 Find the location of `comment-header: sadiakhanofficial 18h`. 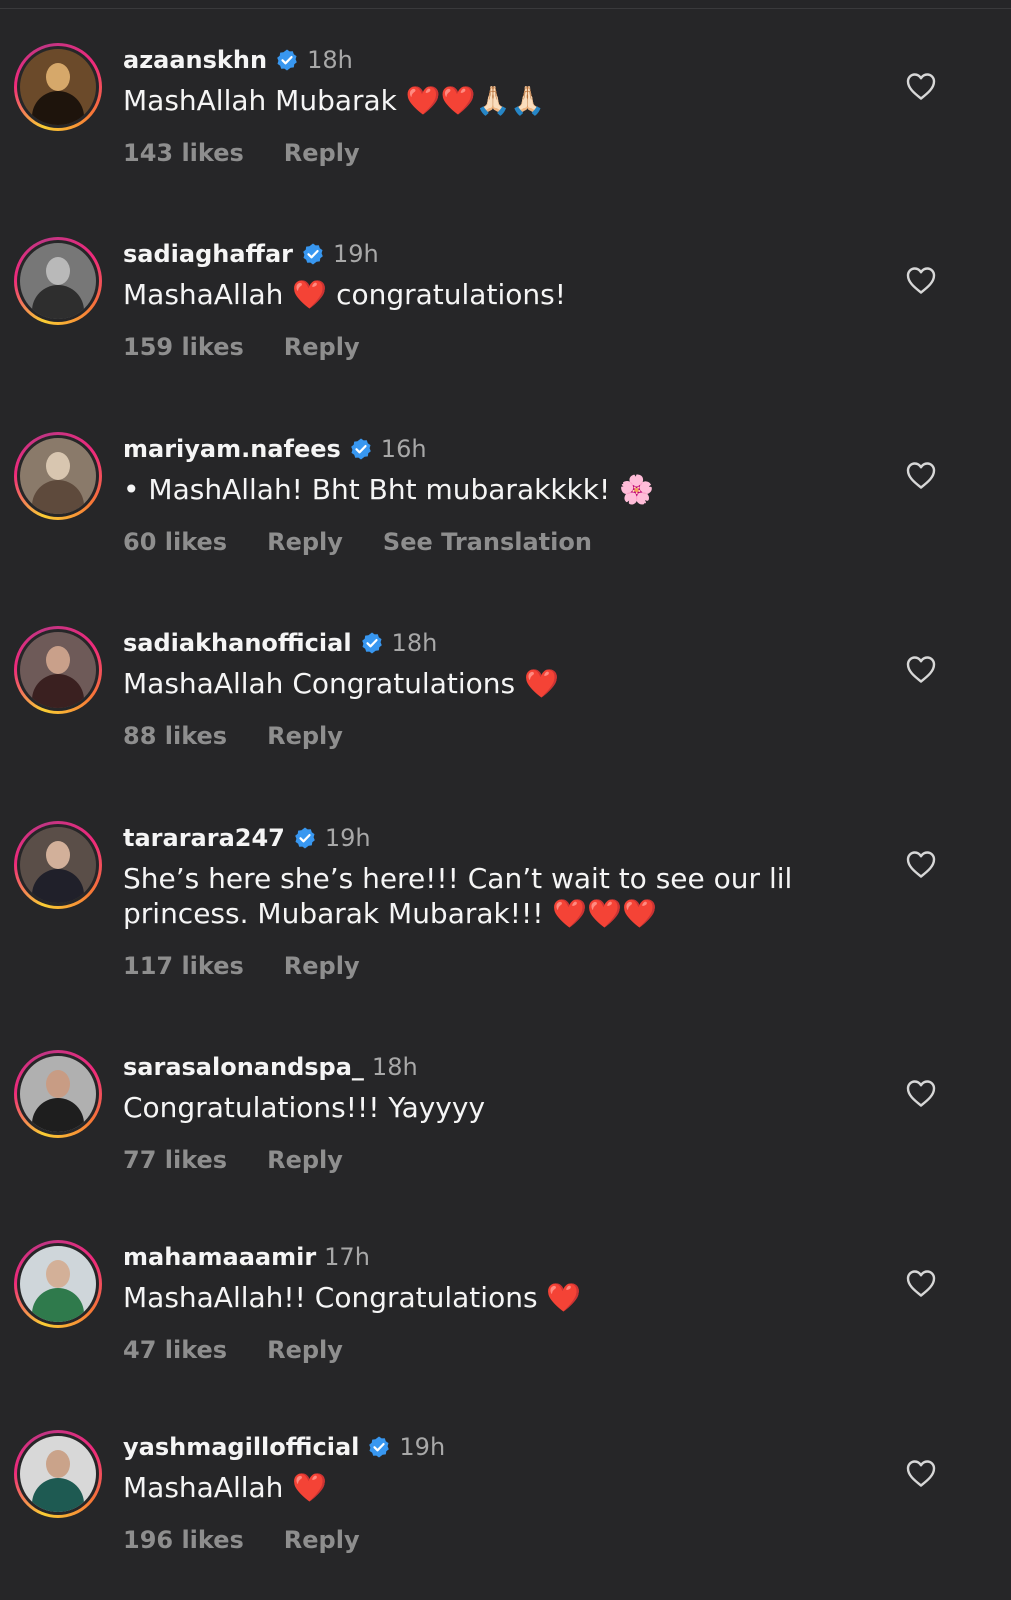

comment-header: sadiakhanofficial 18h is located at coordinates (280, 643).